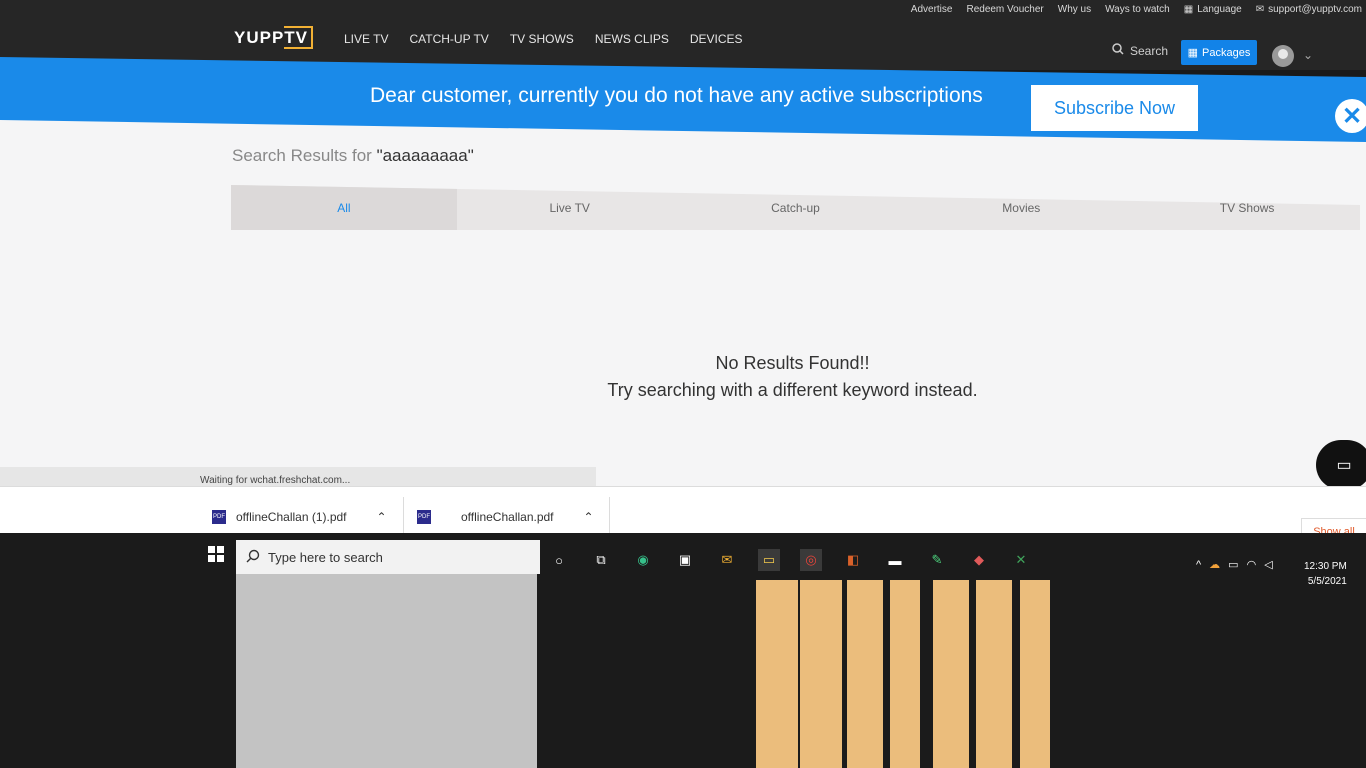 Image resolution: width=1366 pixels, height=768 pixels. What do you see at coordinates (895, 560) in the screenshot?
I see `terminal-icon: ▬` at bounding box center [895, 560].